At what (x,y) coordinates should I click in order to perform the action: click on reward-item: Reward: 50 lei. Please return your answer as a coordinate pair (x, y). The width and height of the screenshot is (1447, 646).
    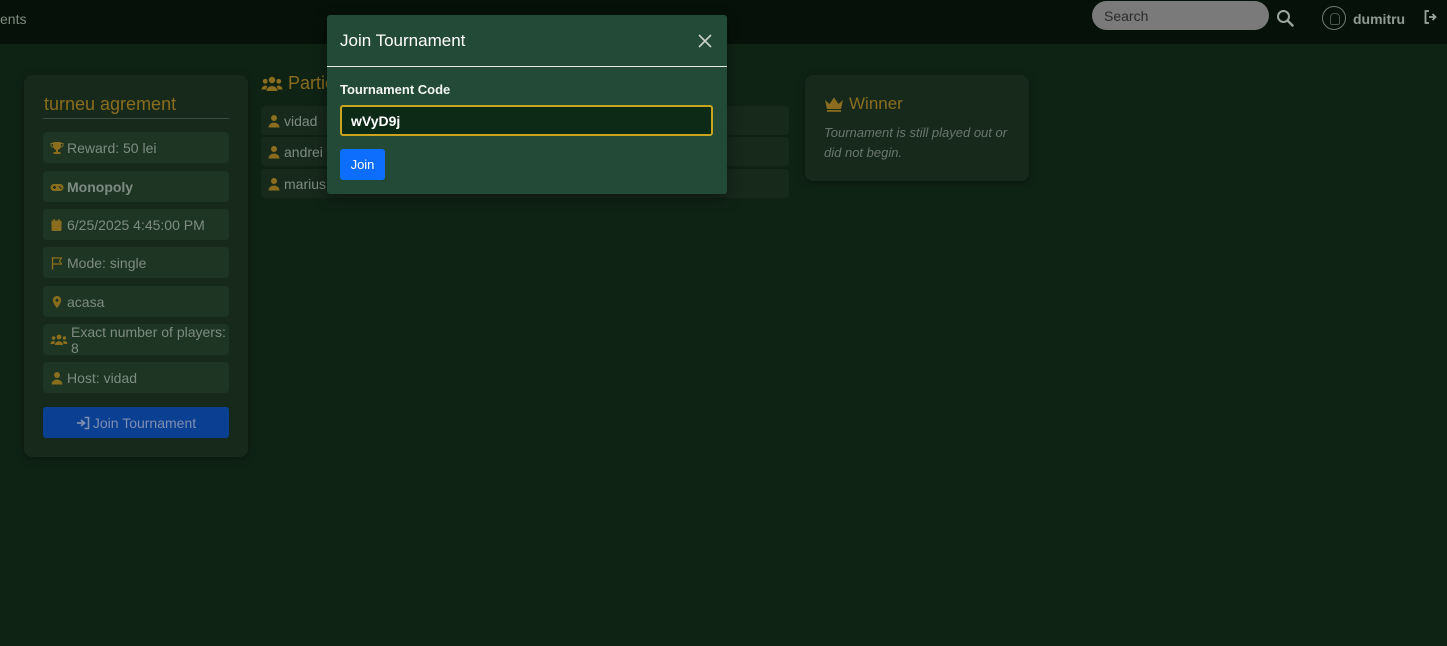
    Looking at the image, I should click on (136, 147).